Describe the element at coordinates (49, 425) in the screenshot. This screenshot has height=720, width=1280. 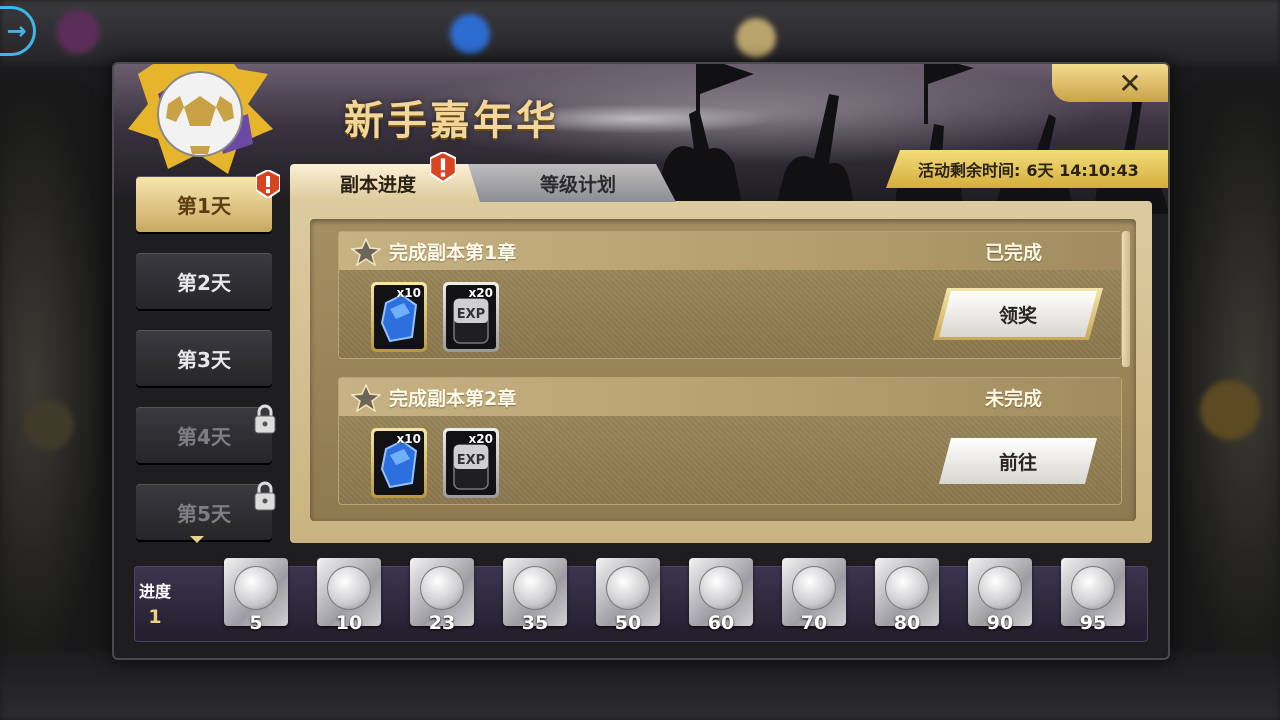
I see `bg-badge-blob` at that location.